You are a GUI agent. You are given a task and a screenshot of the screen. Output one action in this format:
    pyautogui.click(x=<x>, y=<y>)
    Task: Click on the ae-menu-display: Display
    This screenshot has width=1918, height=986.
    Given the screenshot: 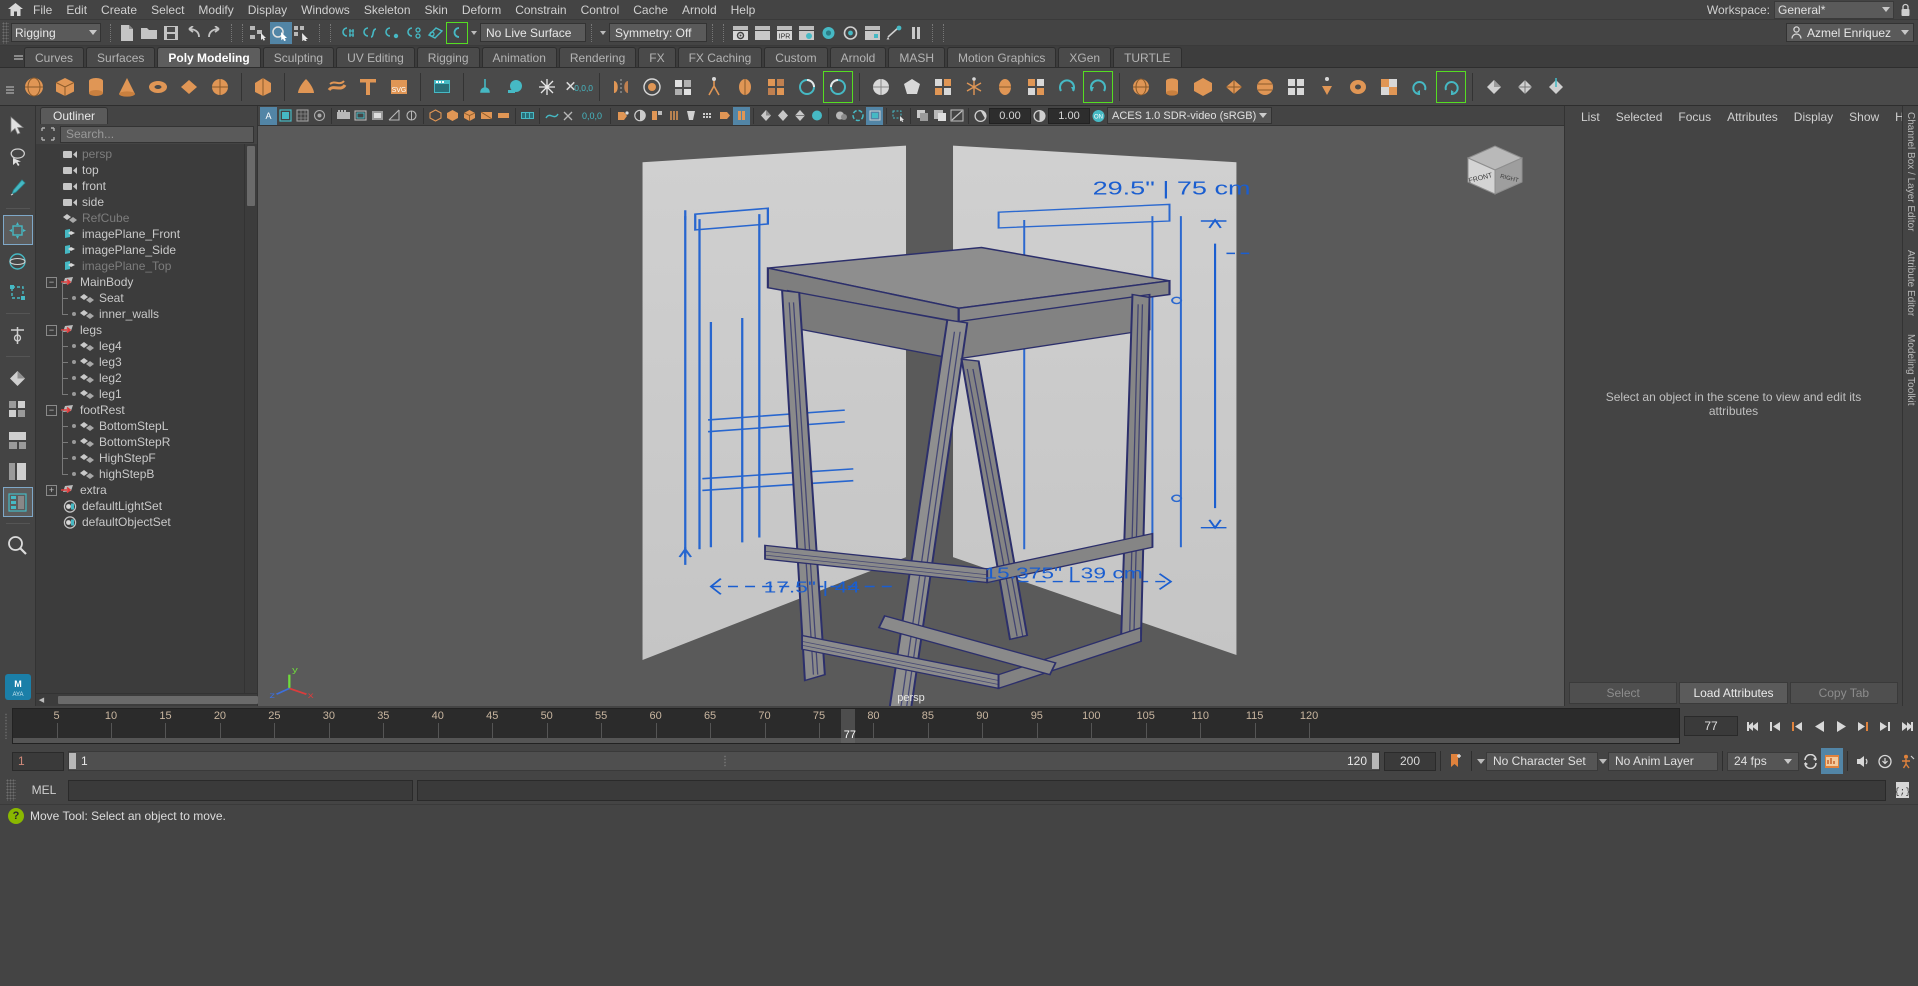 What is the action you would take?
    pyautogui.click(x=1813, y=117)
    